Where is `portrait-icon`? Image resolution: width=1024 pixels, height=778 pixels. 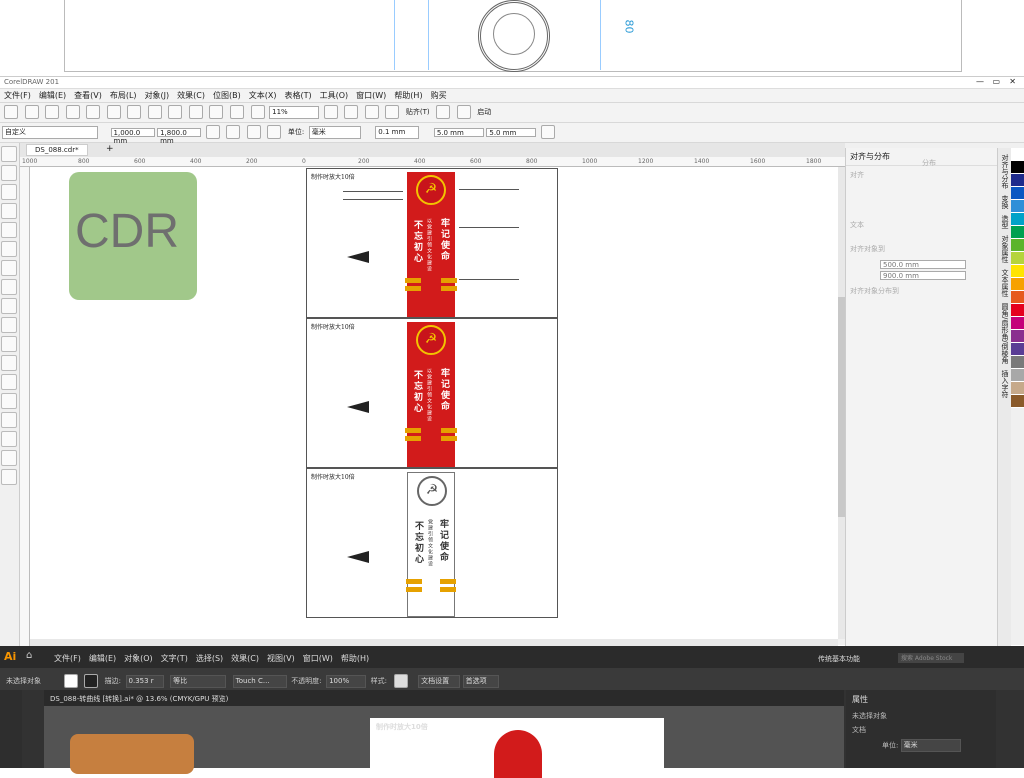 portrait-icon is located at coordinates (212, 132).